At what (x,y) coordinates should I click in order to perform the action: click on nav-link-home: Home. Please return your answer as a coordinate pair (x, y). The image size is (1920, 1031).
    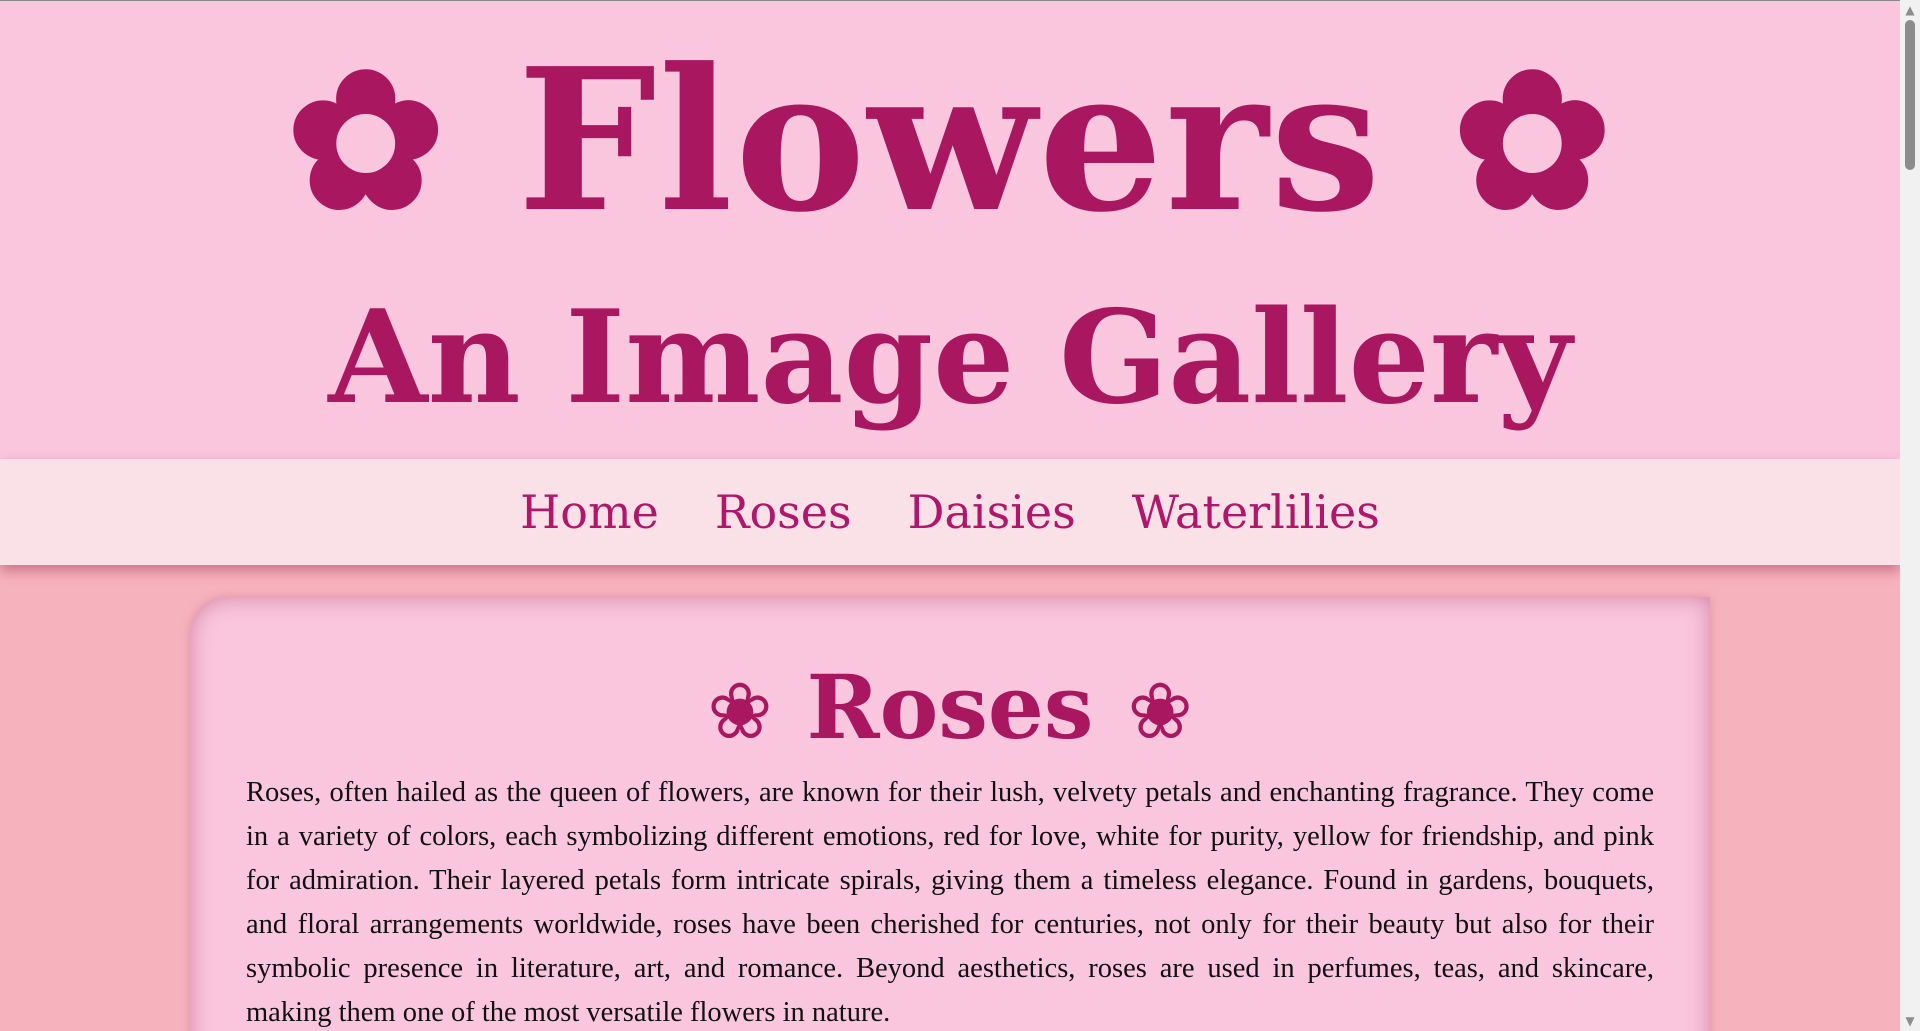
    Looking at the image, I should click on (589, 512).